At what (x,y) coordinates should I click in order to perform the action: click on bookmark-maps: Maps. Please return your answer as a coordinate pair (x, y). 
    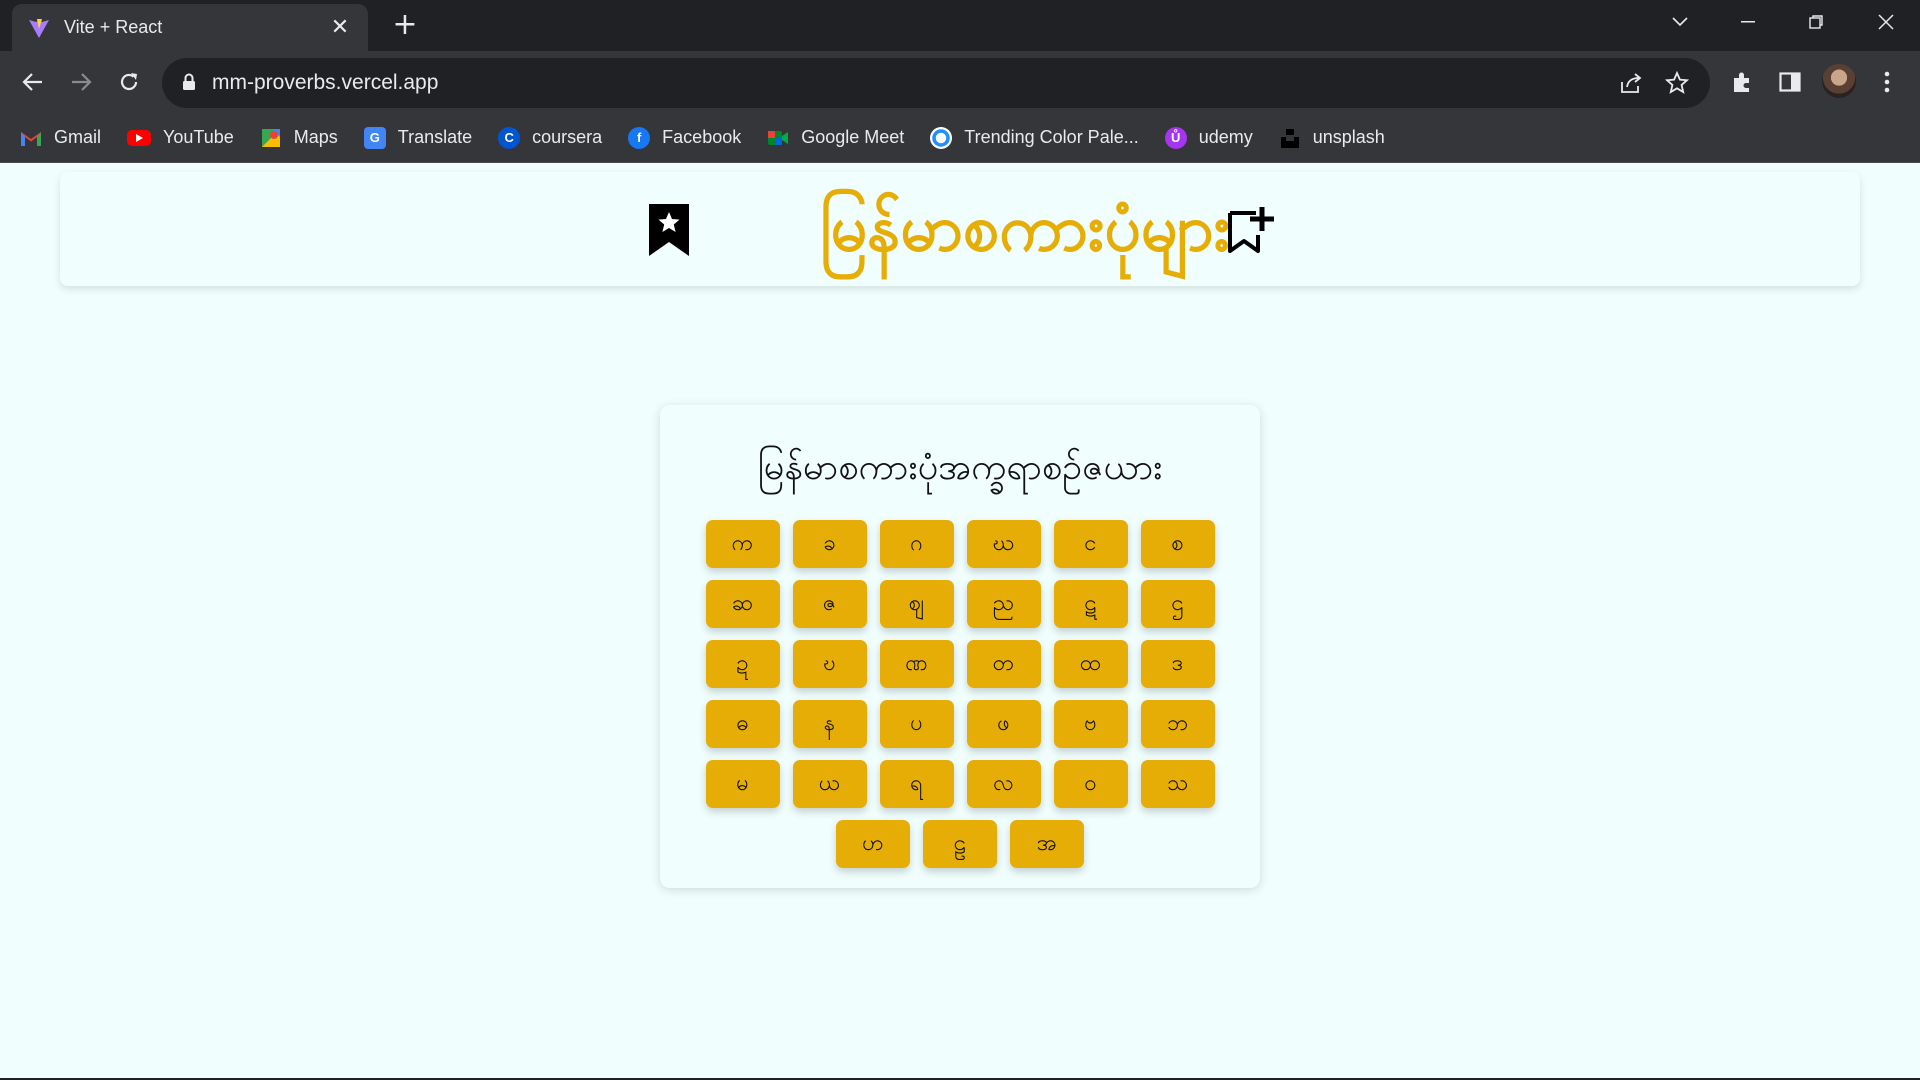
    Looking at the image, I should click on (299, 138).